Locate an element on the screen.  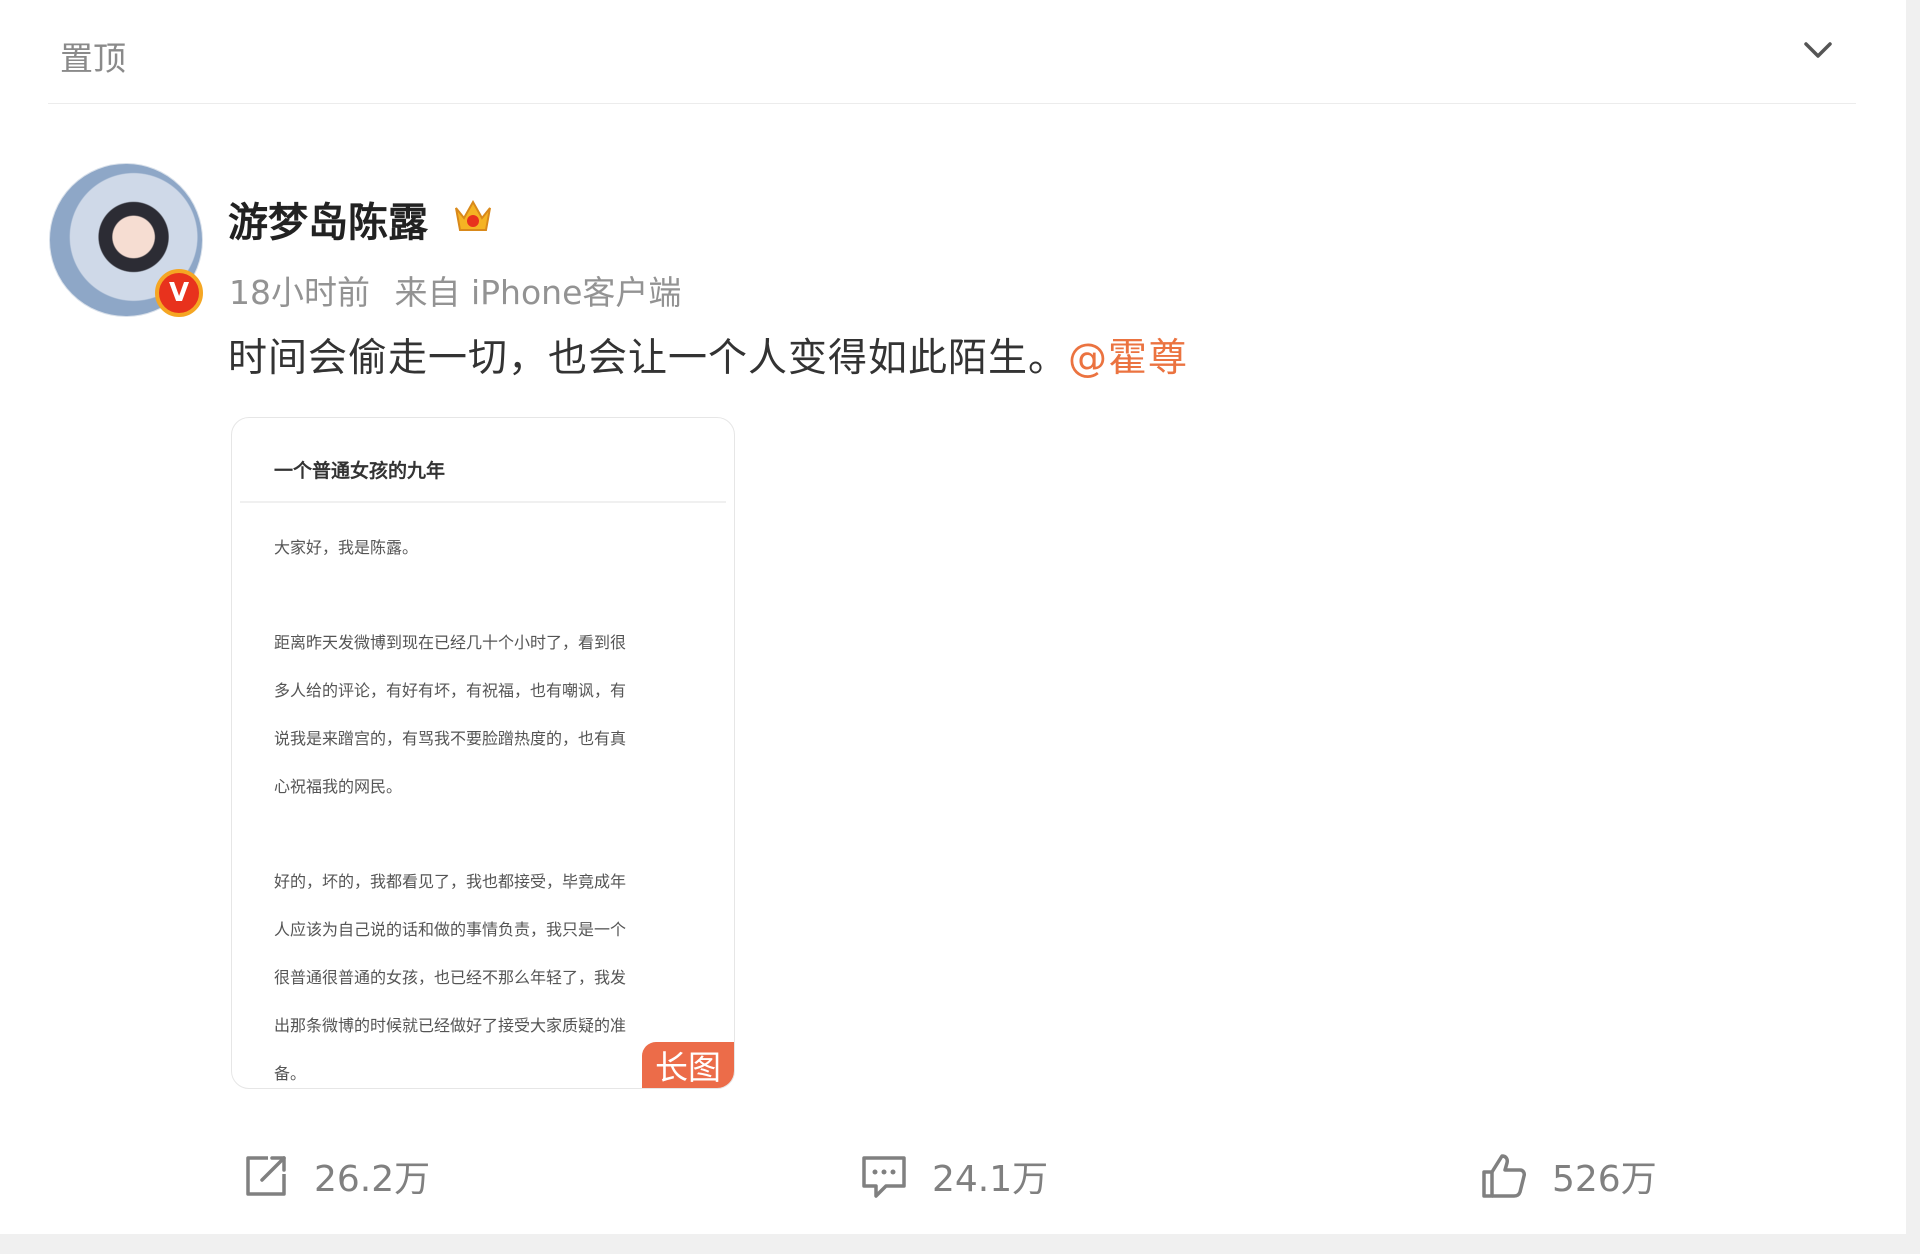
comment-count: 24.1万 is located at coordinates (990, 1179).